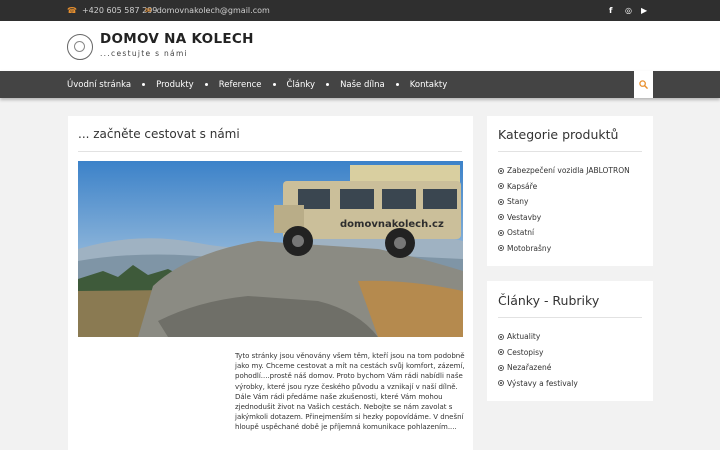 The height and width of the screenshot is (450, 720). Describe the element at coordinates (112, 10) in the screenshot. I see `phone-contact: ☎ +420 605 587 299` at that location.